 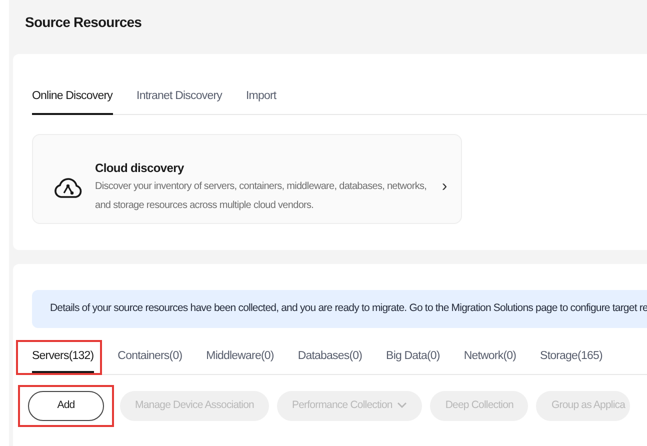 What do you see at coordinates (413, 361) in the screenshot?
I see `tab: Big Data(0)` at bounding box center [413, 361].